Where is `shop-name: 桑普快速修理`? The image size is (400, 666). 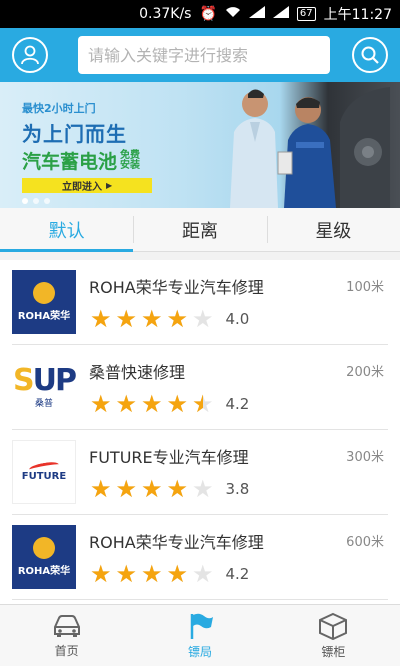 shop-name: 桑普快速修理 is located at coordinates (137, 372).